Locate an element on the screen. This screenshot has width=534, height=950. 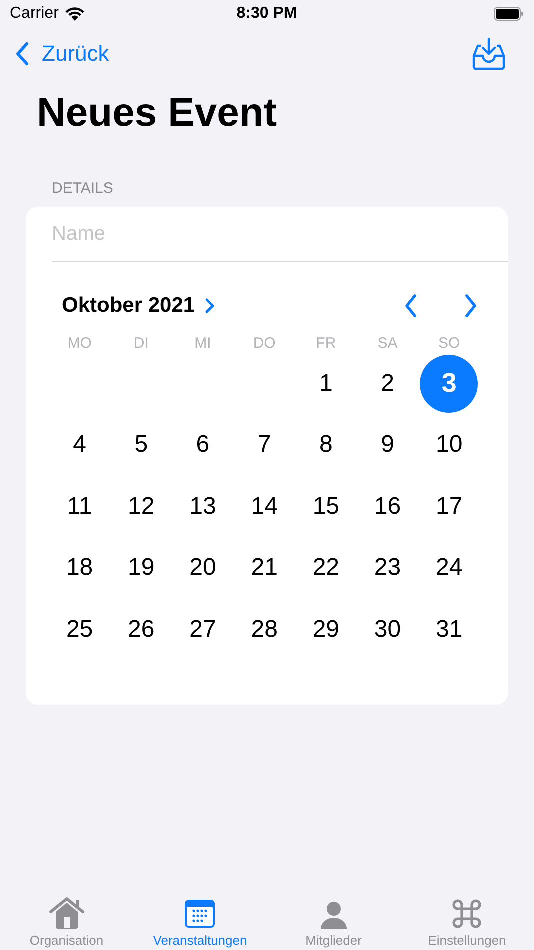
house-icon is located at coordinates (66, 913).